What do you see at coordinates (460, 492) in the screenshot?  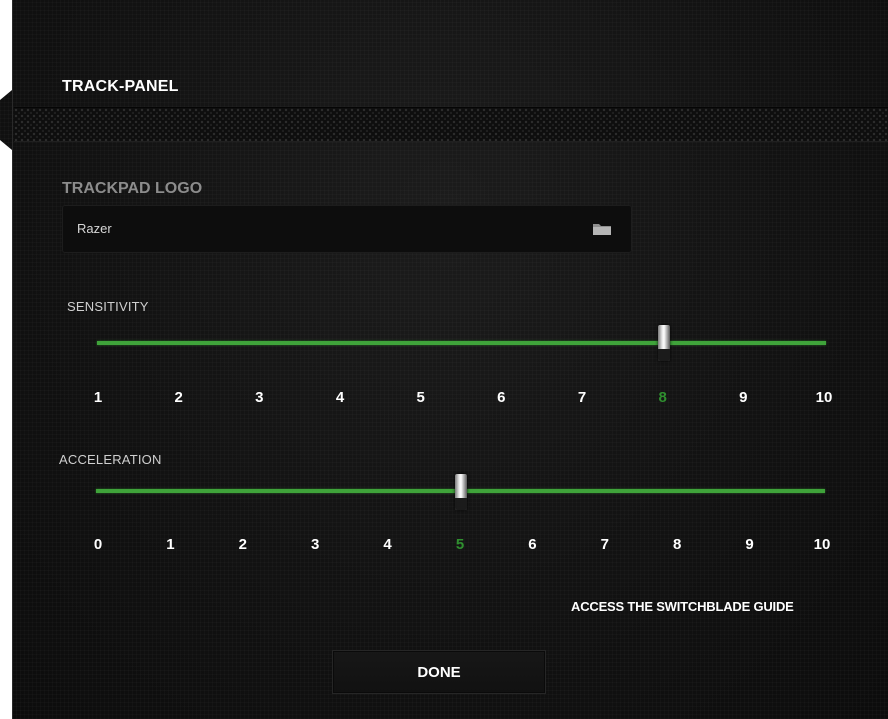 I see `acceleration-slider-thumb` at bounding box center [460, 492].